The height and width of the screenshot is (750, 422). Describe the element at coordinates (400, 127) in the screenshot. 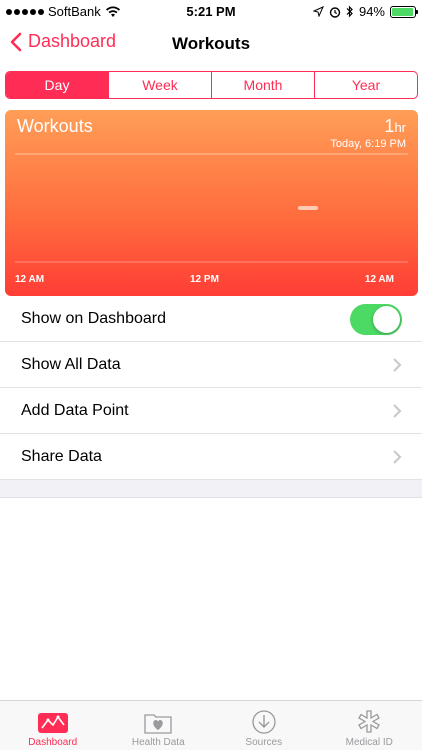

I see `chart-value-unit: hr` at that location.